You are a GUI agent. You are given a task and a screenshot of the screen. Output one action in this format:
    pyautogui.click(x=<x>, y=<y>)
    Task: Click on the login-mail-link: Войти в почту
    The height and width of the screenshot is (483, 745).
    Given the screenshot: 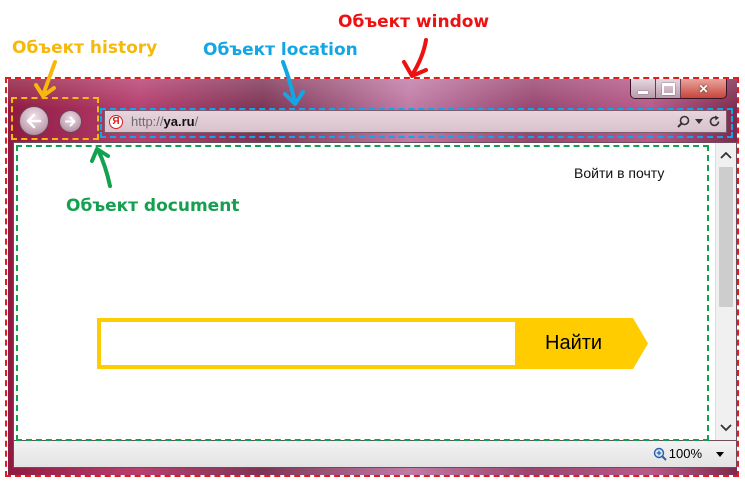 What is the action you would take?
    pyautogui.click(x=619, y=173)
    